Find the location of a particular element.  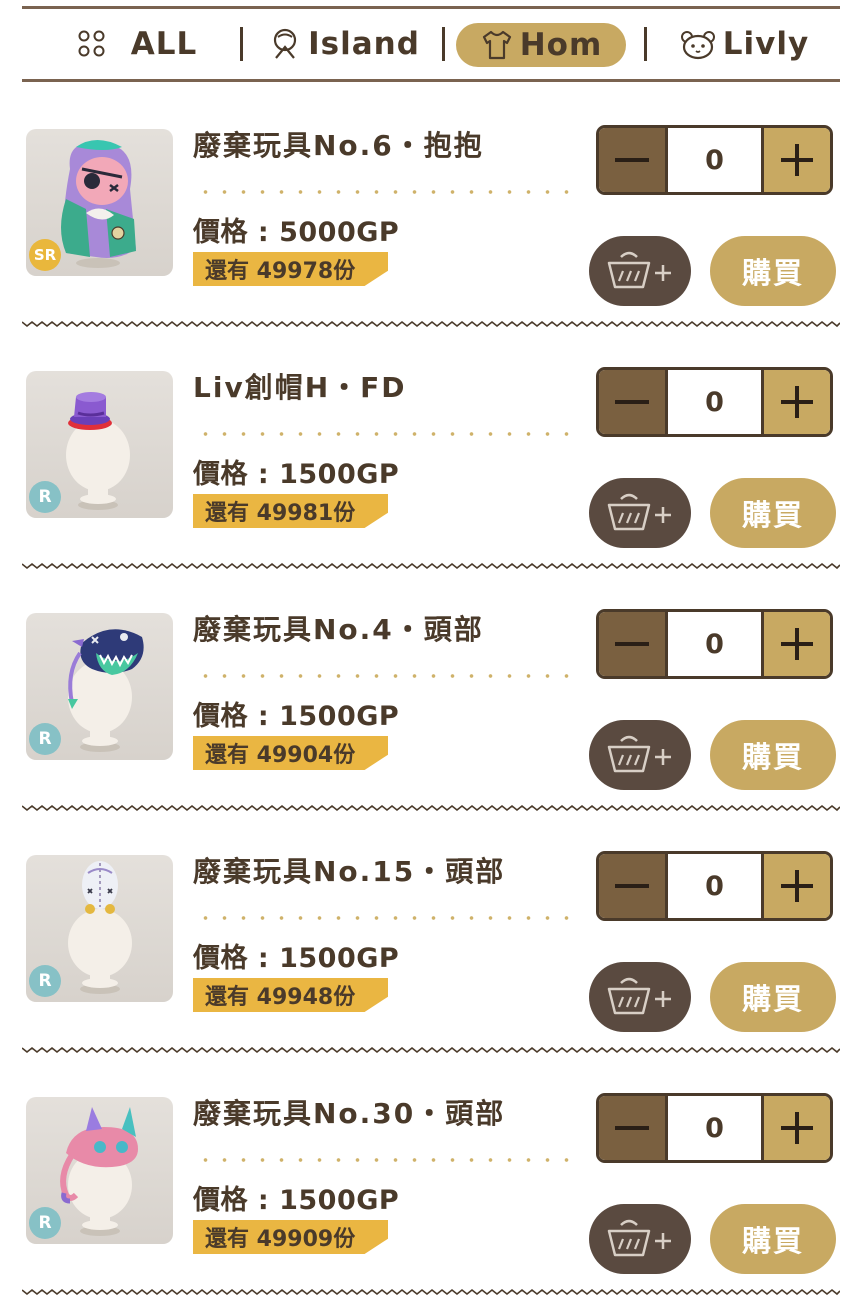

tab-livly: Livly is located at coordinates (744, 44).